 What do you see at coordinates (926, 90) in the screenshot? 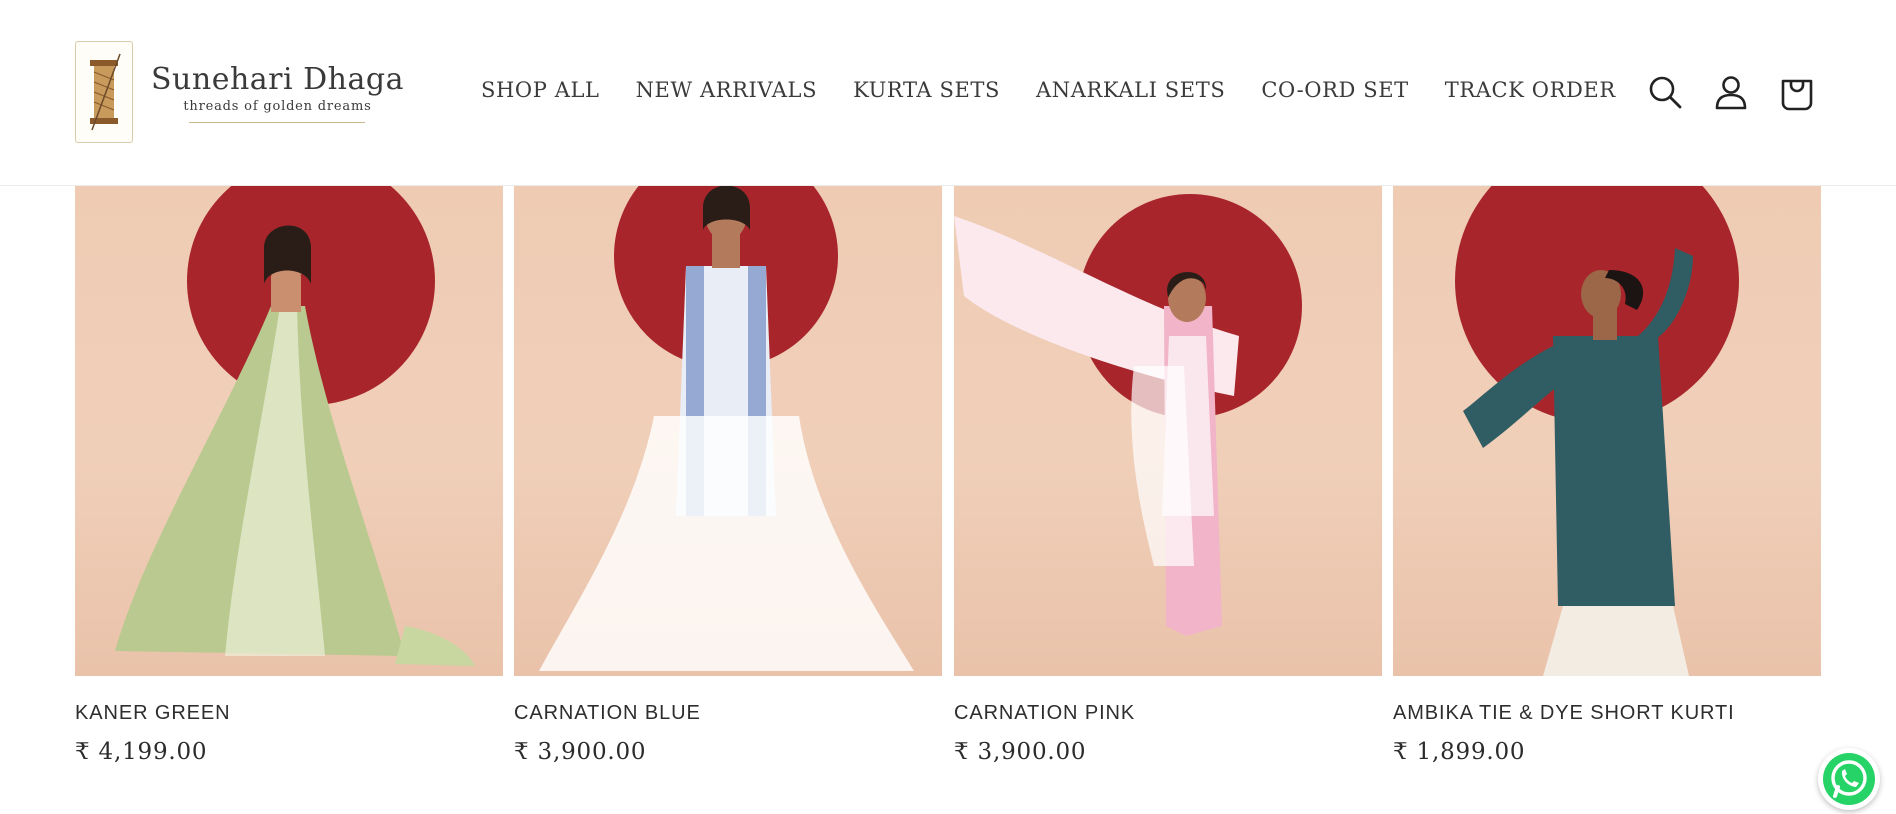
I see `nav-kurta-sets: KURTA SETS` at bounding box center [926, 90].